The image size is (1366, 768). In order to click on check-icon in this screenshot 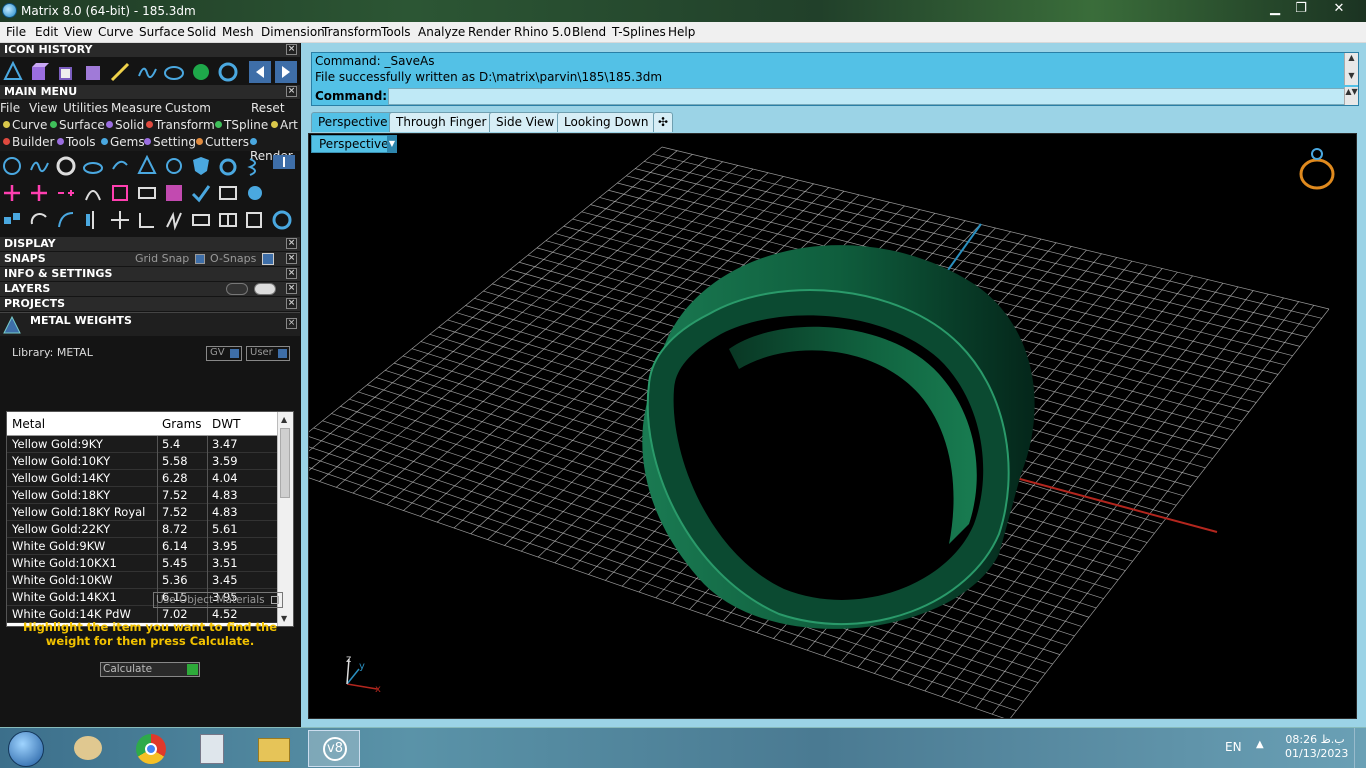, I will do `click(201, 193)`.